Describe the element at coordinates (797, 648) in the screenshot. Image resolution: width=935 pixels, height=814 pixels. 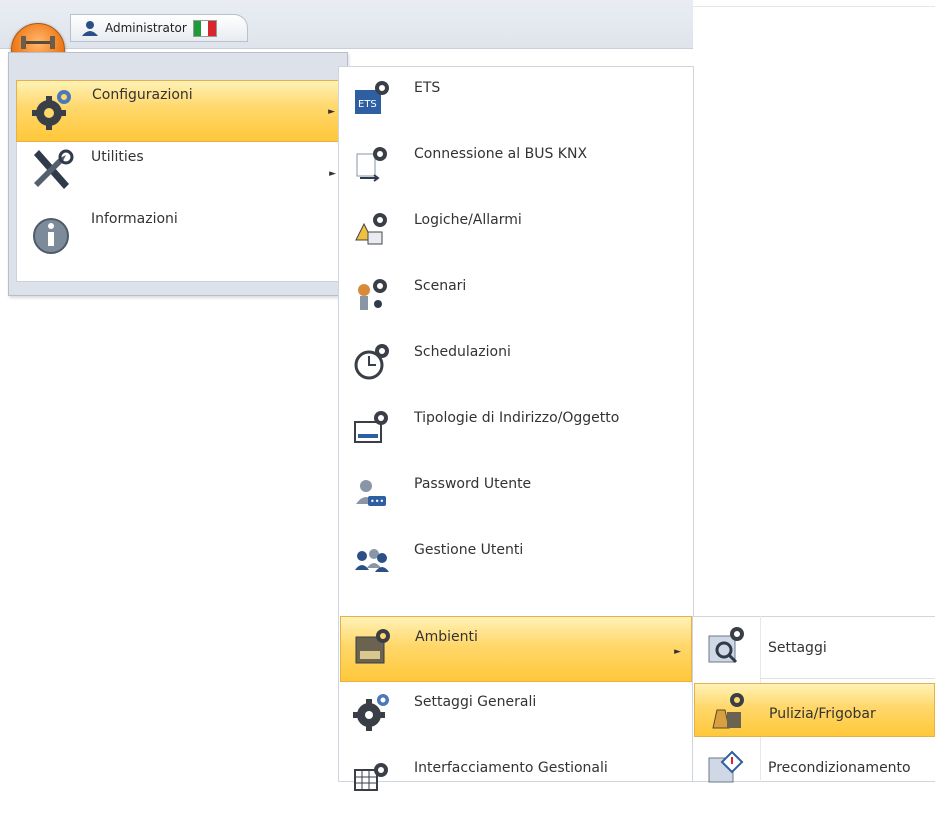
I see `menu-item-label: Settaggi` at that location.